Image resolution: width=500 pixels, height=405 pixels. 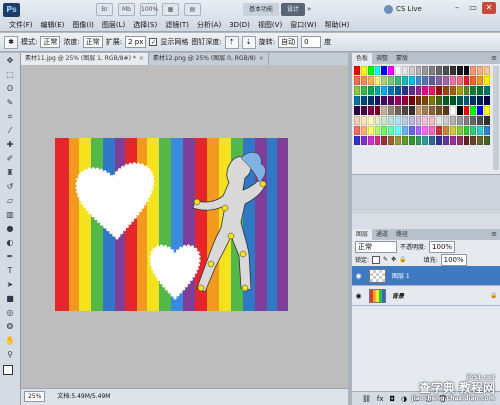 I want to click on menu-view: 视图(V), so click(x=270, y=25).